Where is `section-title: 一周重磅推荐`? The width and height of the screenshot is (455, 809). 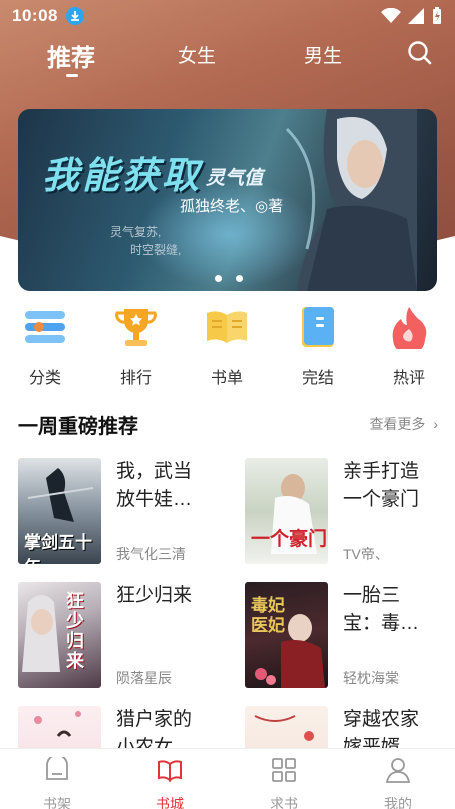
section-title: 一周重磅推荐 is located at coordinates (78, 427).